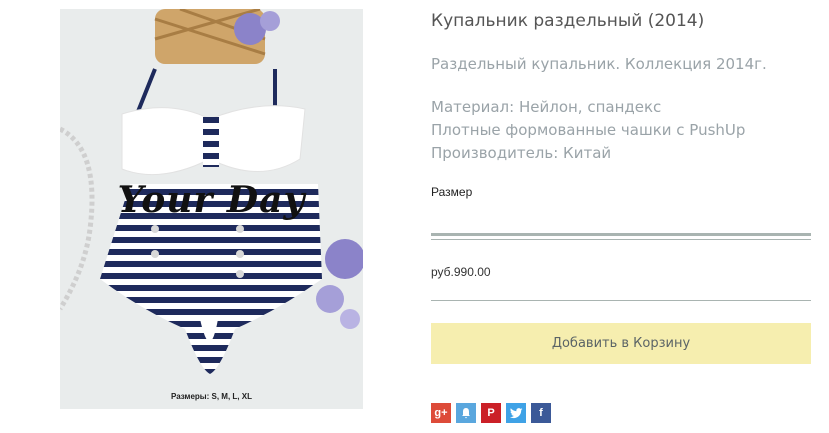 This screenshot has width=829, height=433. Describe the element at coordinates (568, 21) in the screenshot. I see `product-title: Купальник раздельный (2014)` at that location.